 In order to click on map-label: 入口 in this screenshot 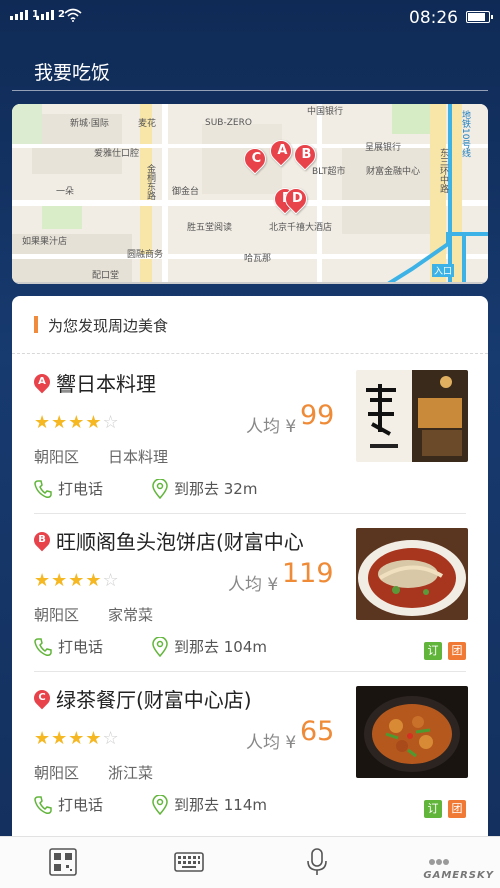, I will do `click(443, 270)`.